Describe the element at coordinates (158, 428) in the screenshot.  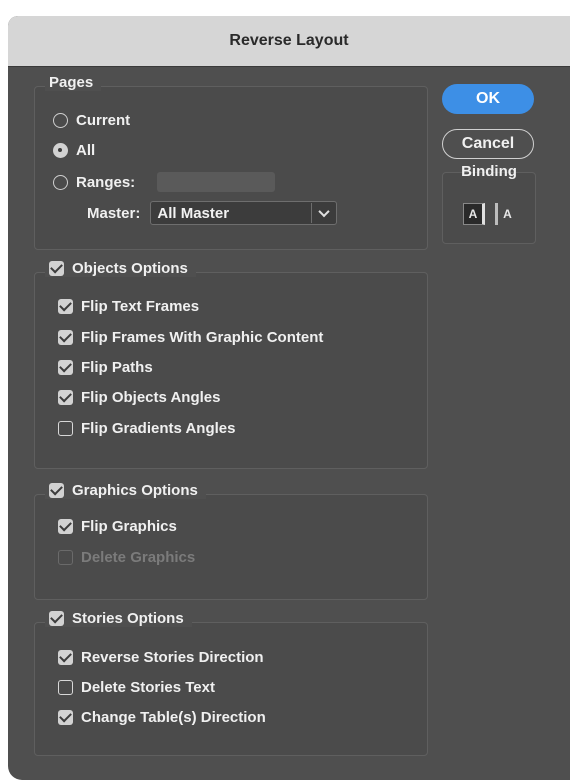
I see `flip-gradients-angles-label: Flip Gradients Angles` at that location.